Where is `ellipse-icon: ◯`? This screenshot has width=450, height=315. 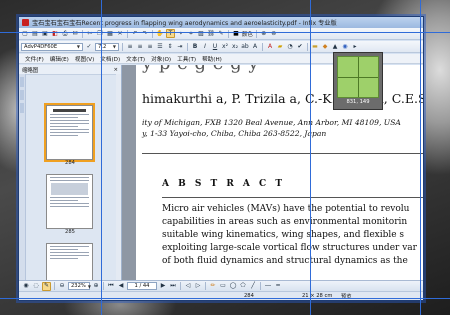
ellipse-icon: ◯ is located at coordinates (233, 286).